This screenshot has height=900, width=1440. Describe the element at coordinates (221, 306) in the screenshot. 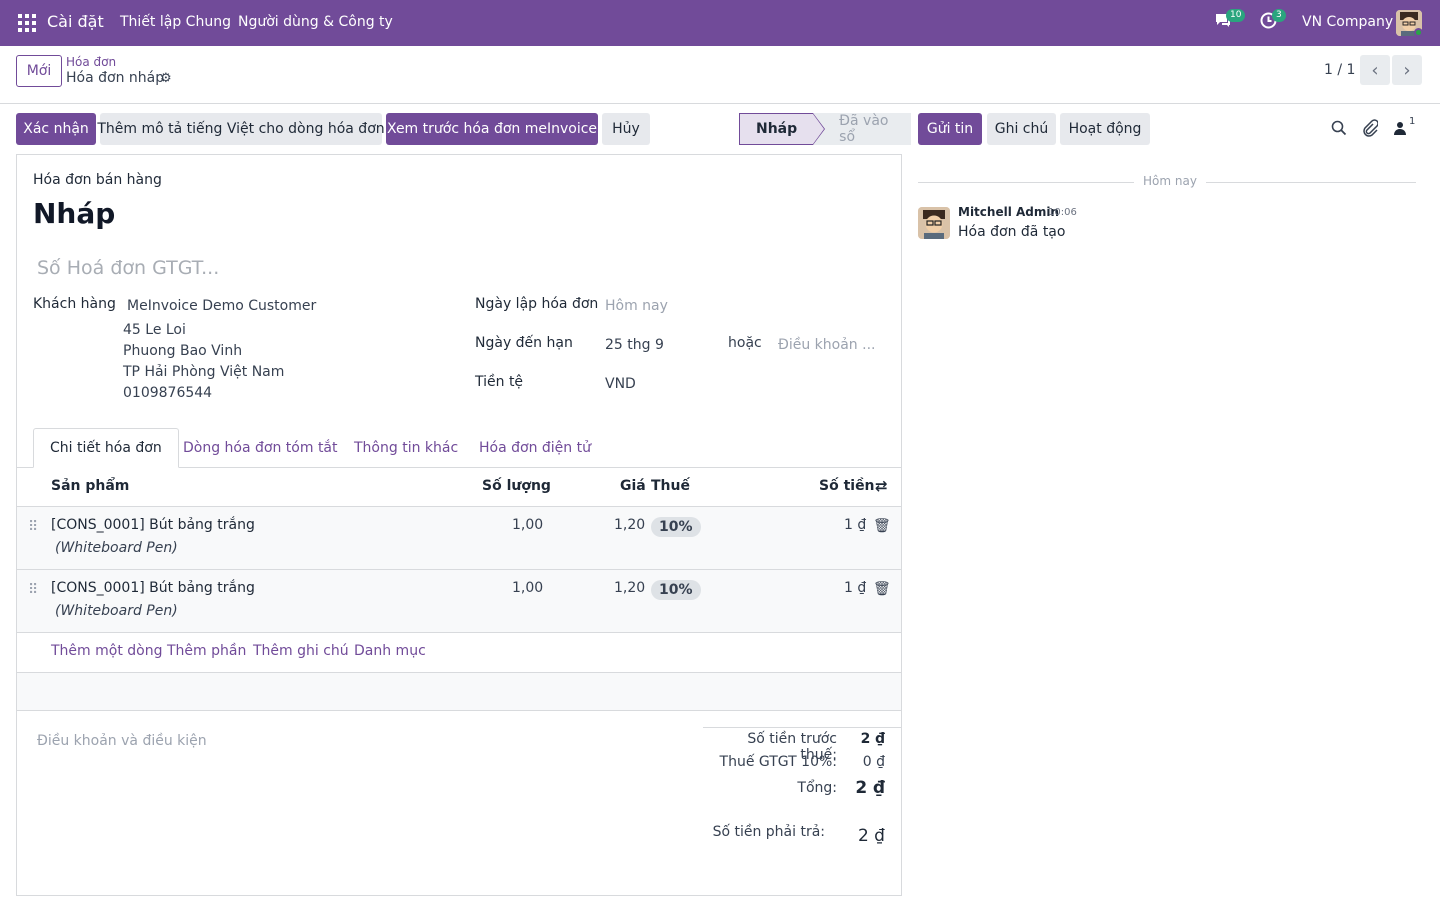

I see `customer-field: MeInvoice Demo Customer` at that location.